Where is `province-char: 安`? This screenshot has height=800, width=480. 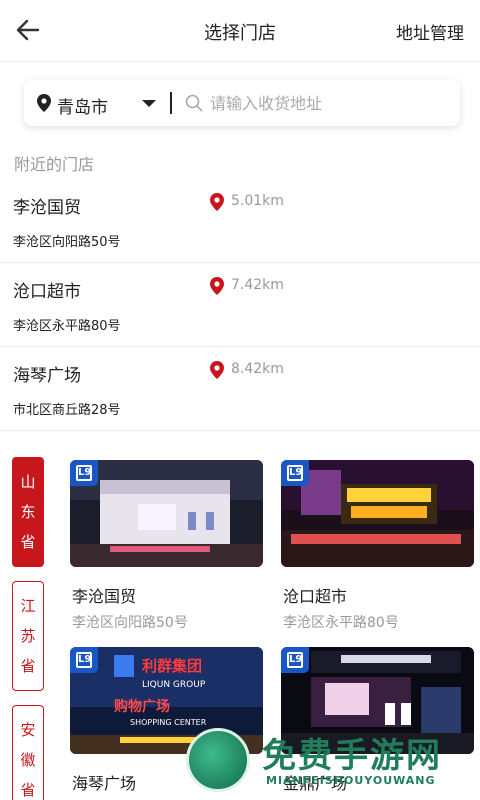
province-char: 安 is located at coordinates (28, 730).